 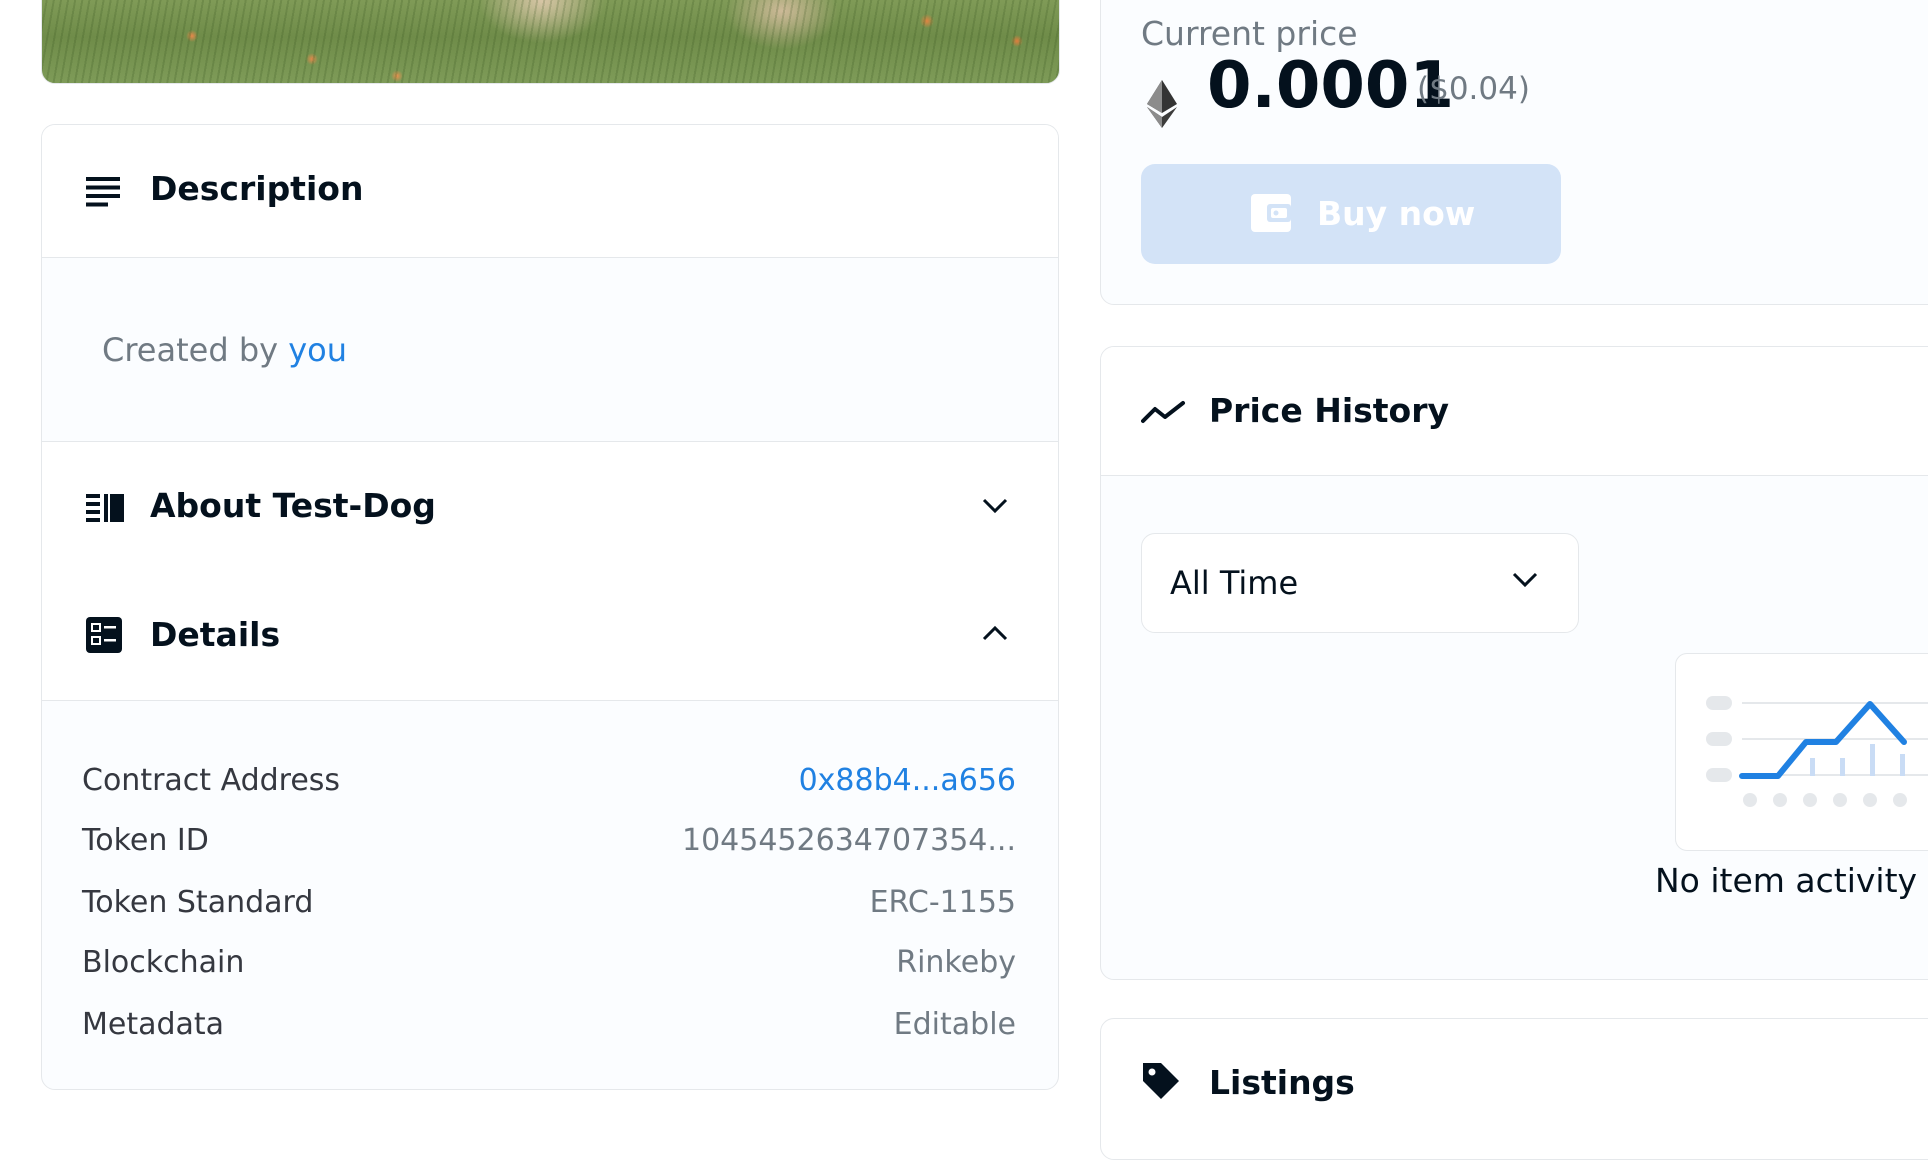 What do you see at coordinates (215, 634) in the screenshot?
I see `details-title: Details` at bounding box center [215, 634].